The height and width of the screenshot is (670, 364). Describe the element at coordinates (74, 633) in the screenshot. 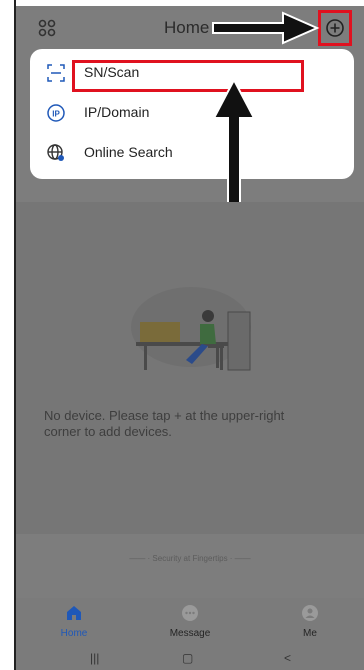

I see `tab-label: Home` at that location.